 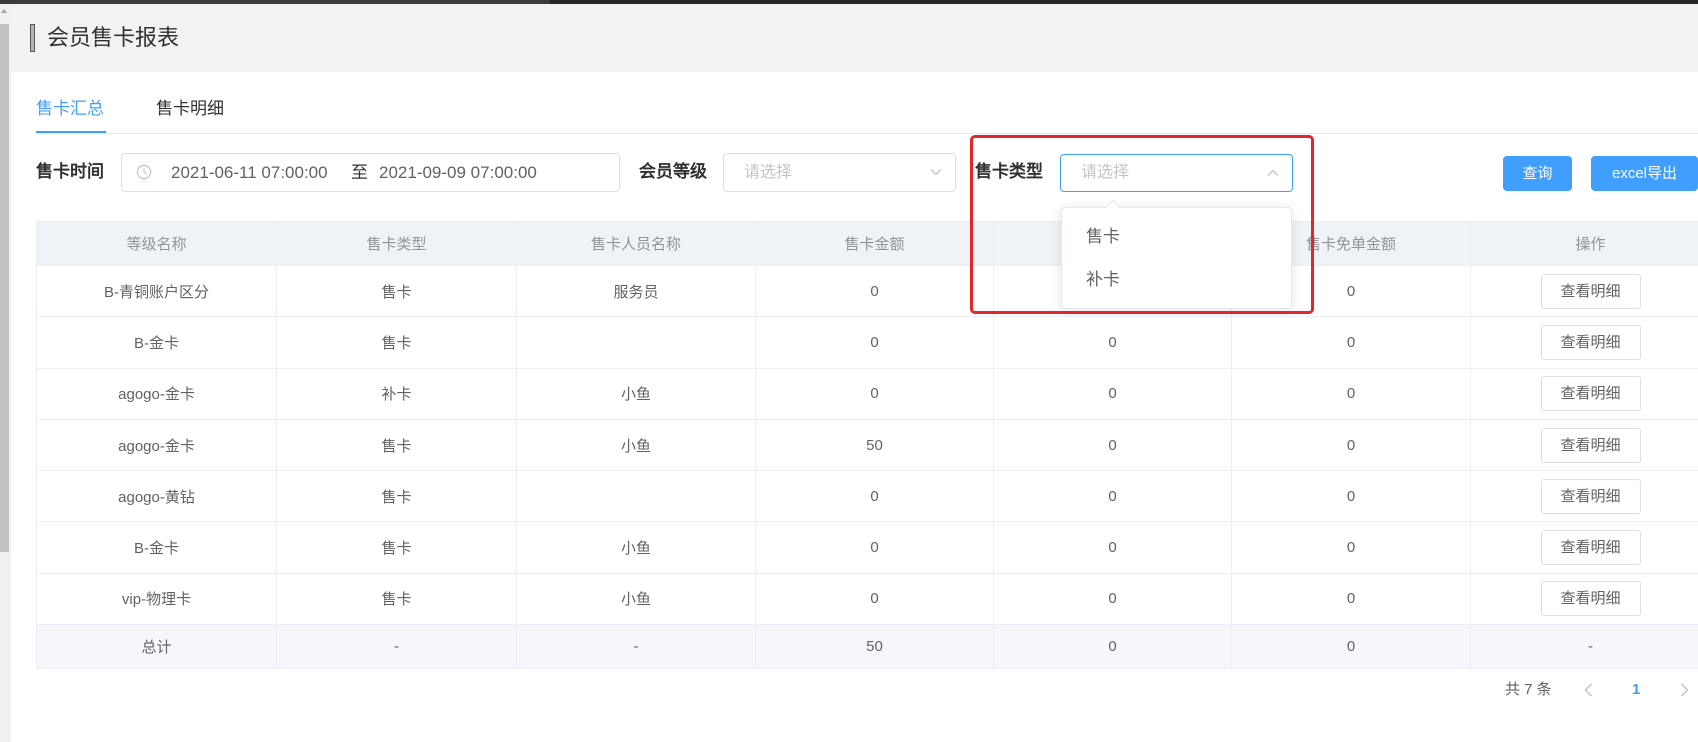 I want to click on table-total-row: 总计 - - 50 0 0 -, so click(x=867, y=647).